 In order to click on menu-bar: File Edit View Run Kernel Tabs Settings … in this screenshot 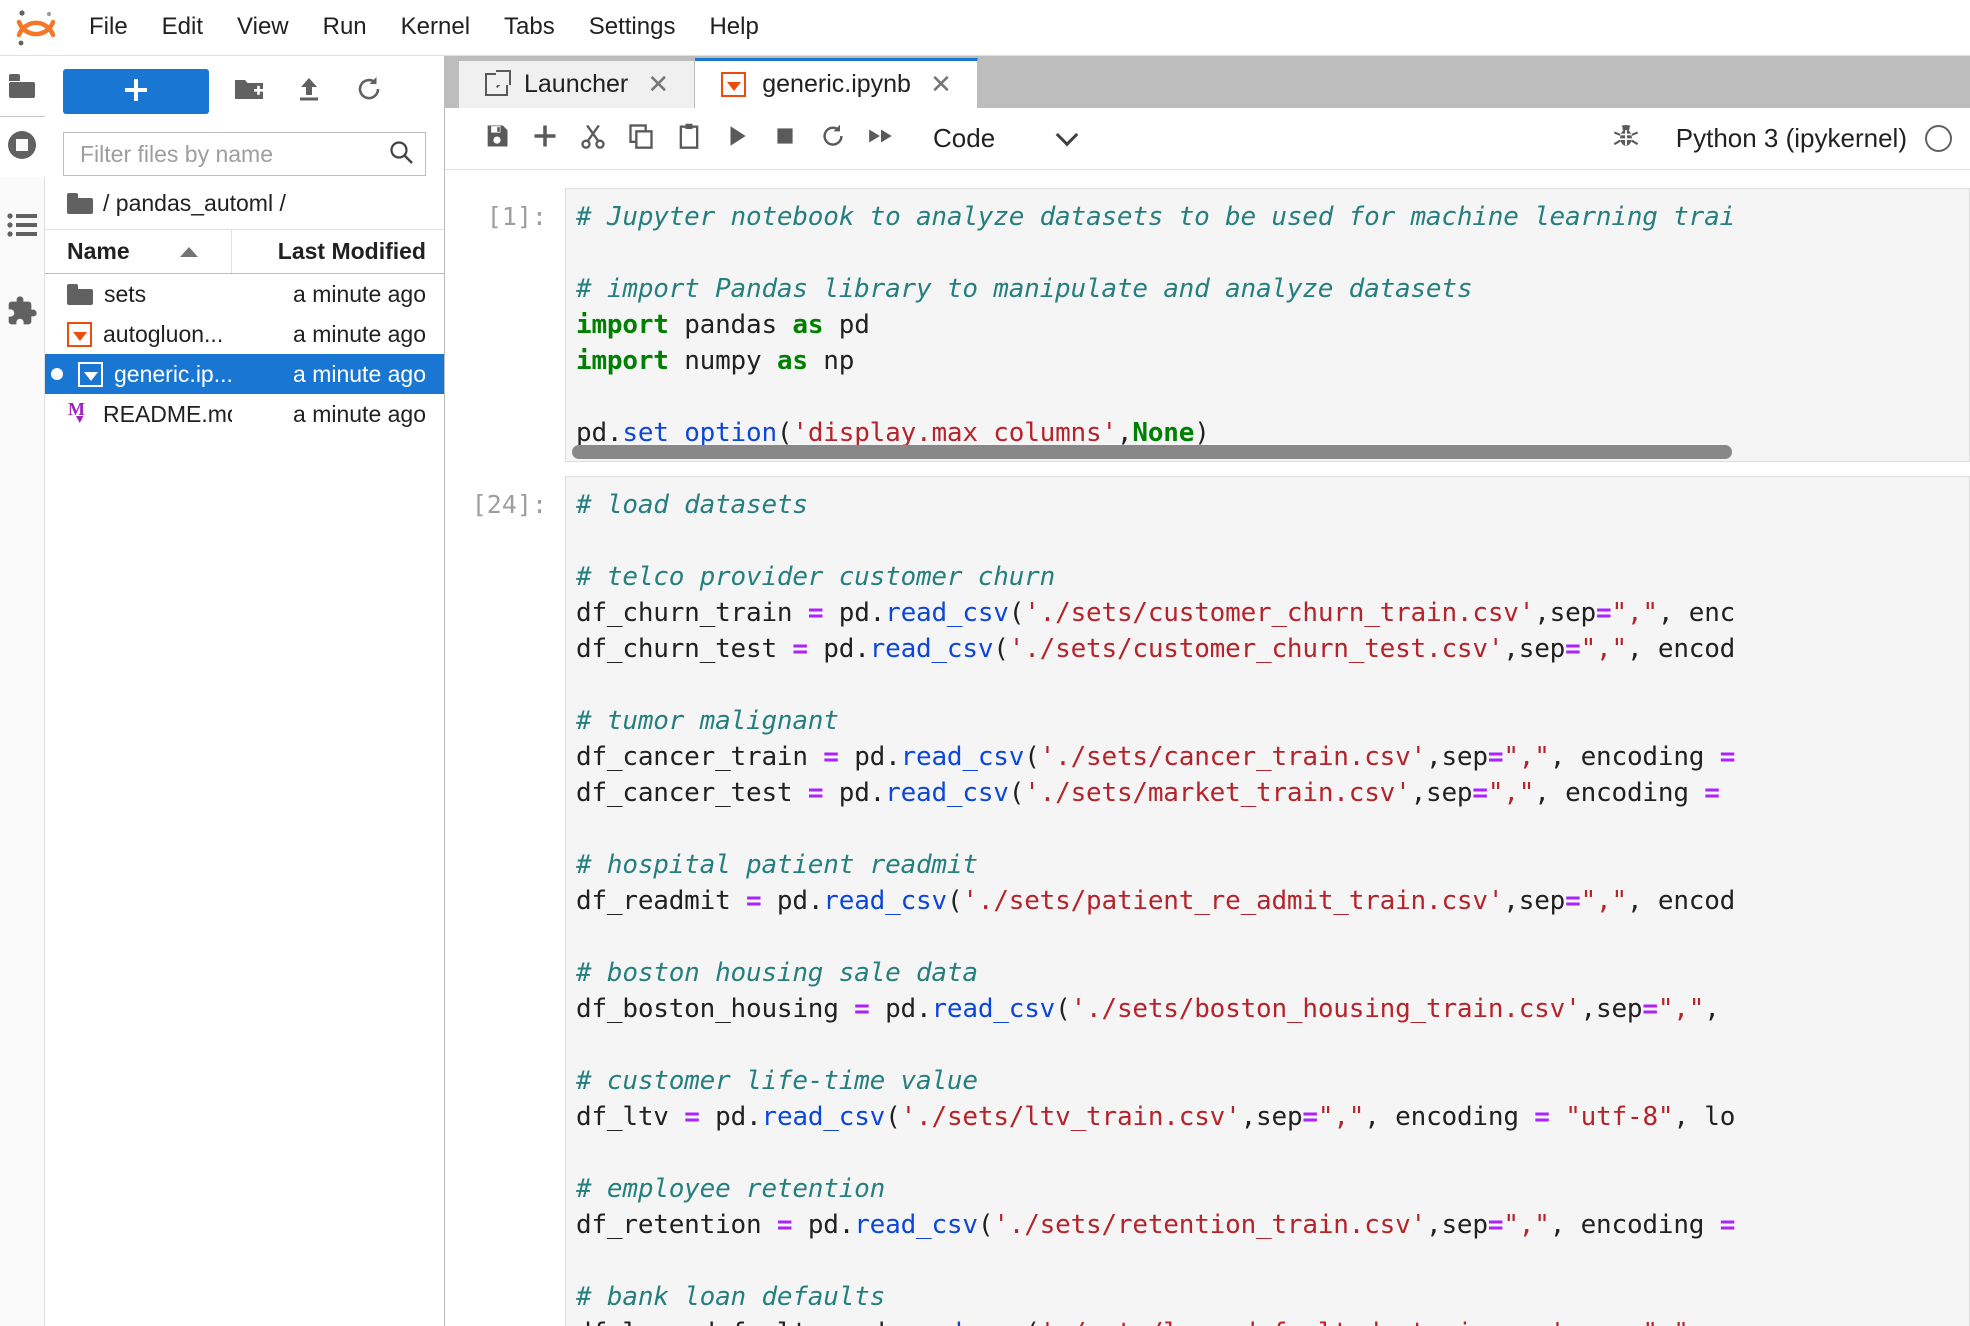, I will do `click(985, 28)`.